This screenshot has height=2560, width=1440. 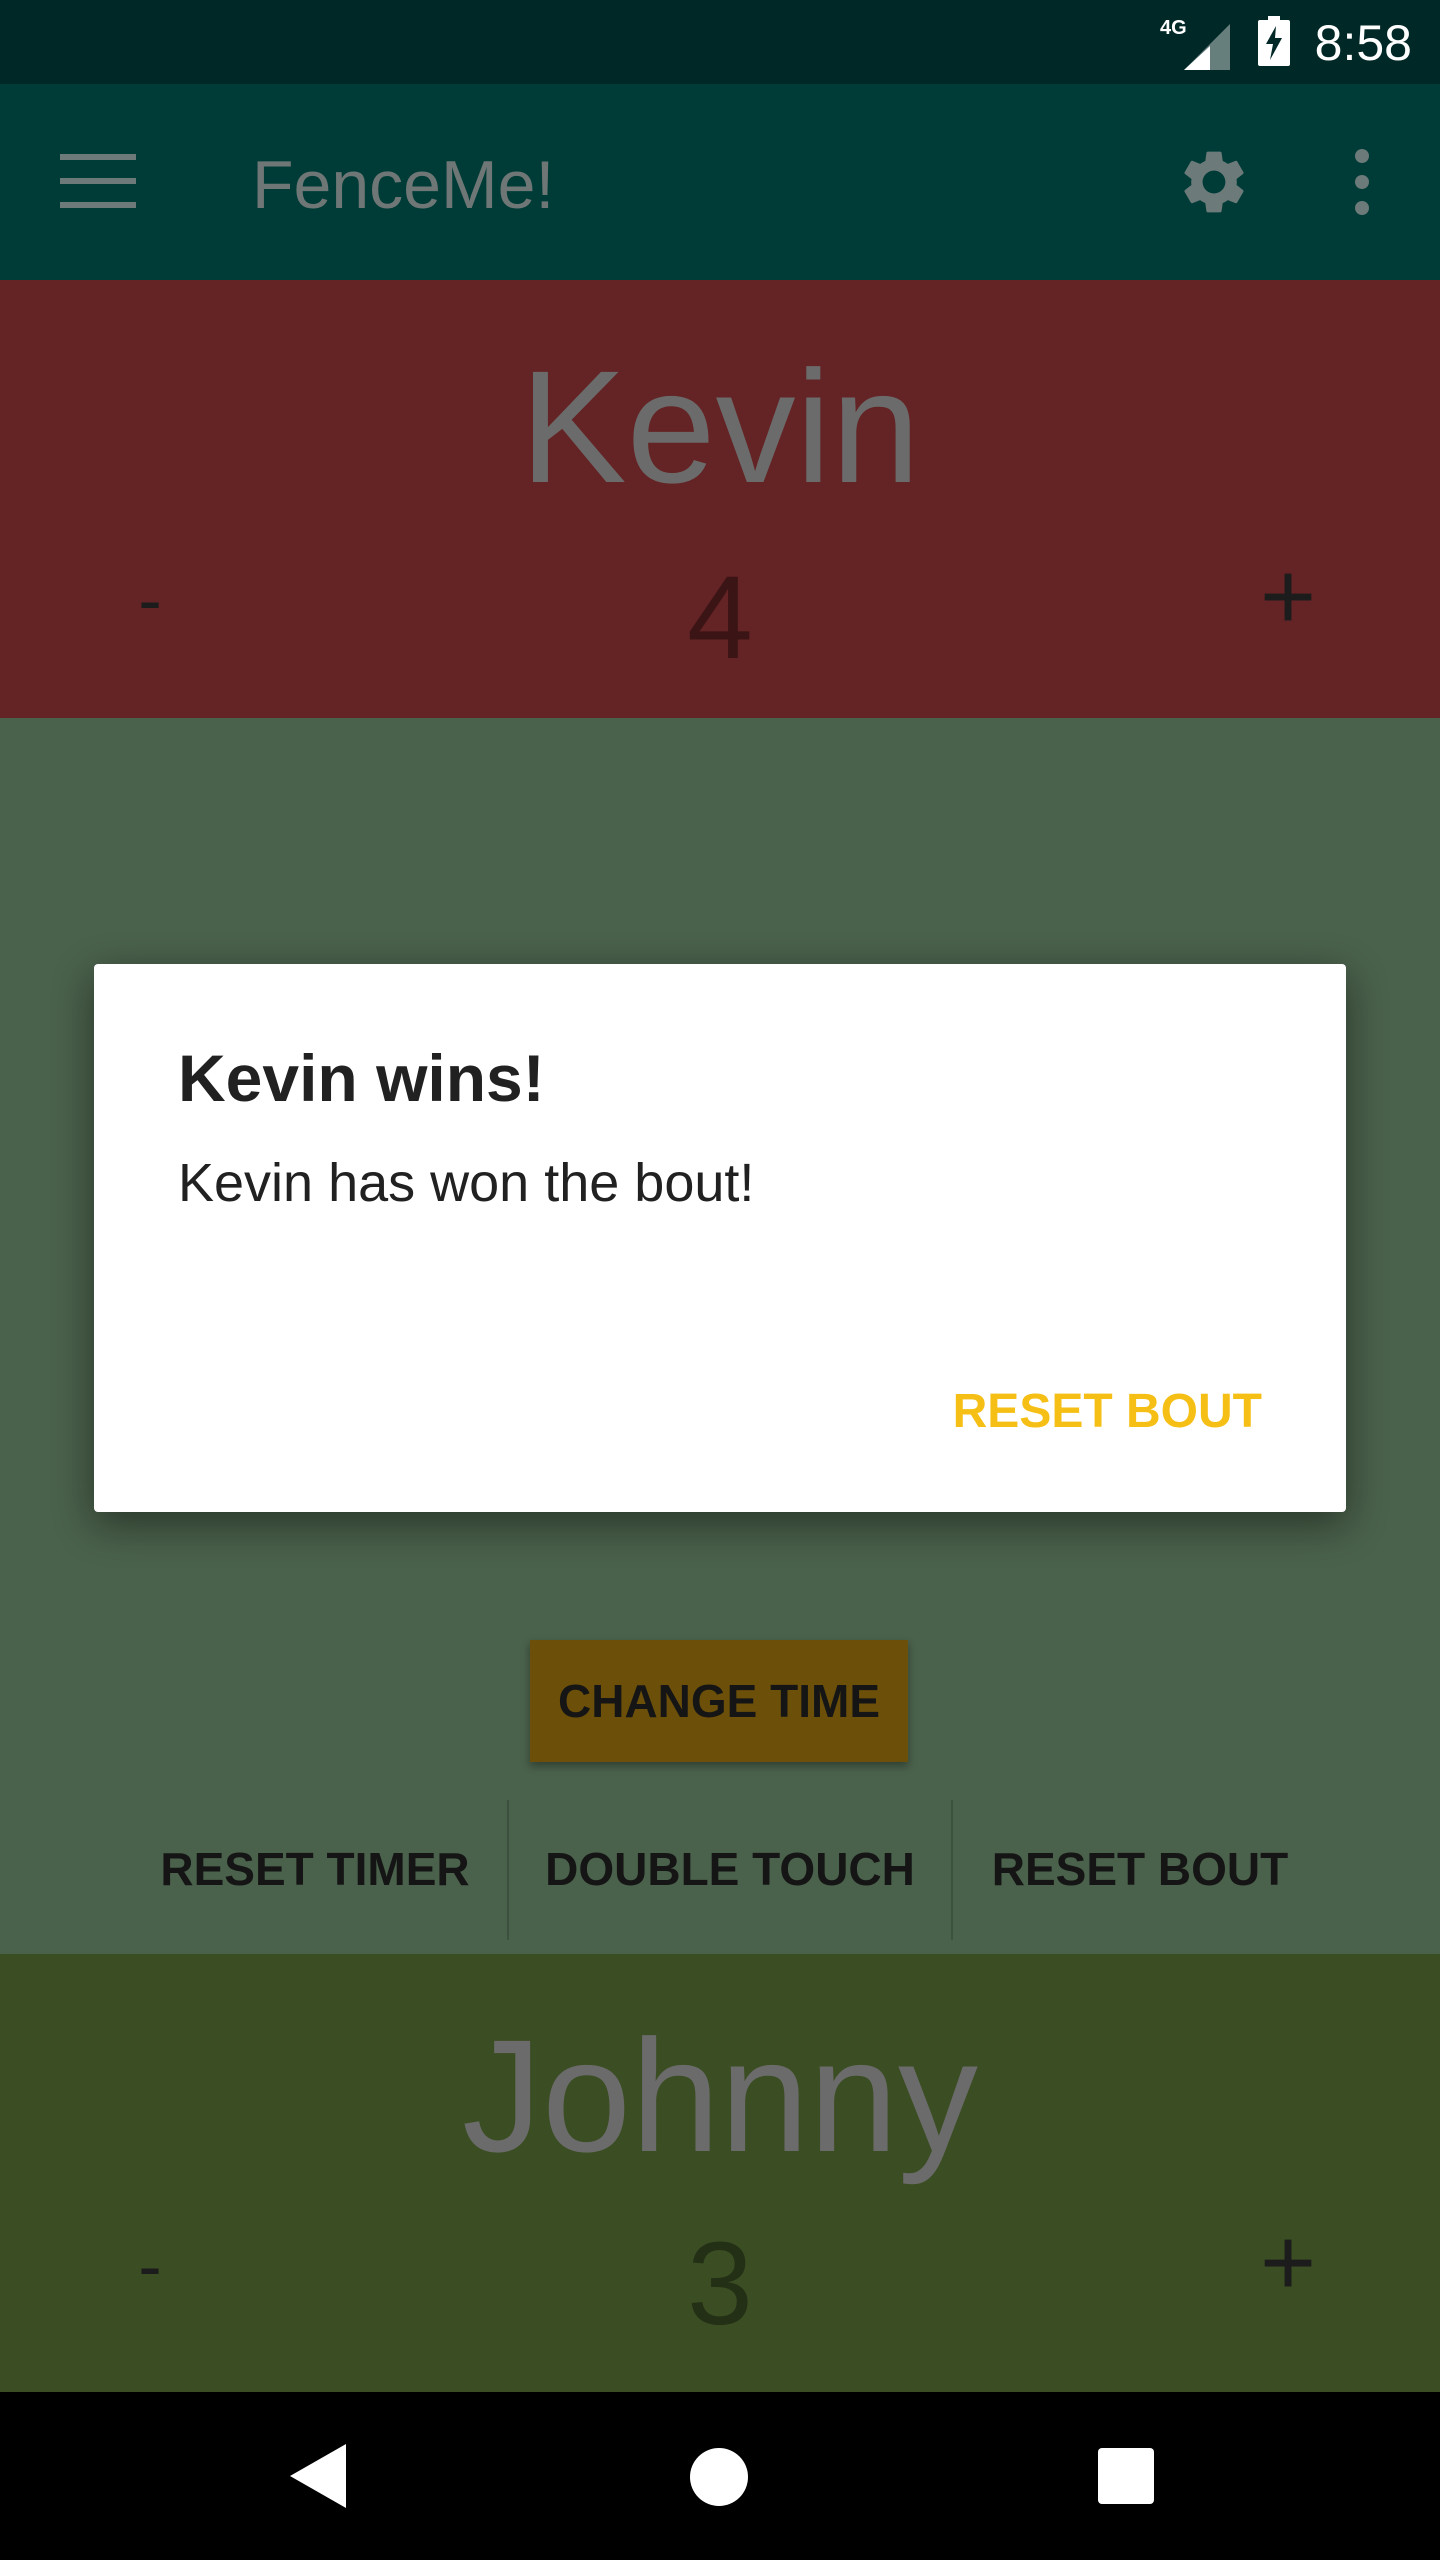 I want to click on recents-icon, so click(x=1126, y=2476).